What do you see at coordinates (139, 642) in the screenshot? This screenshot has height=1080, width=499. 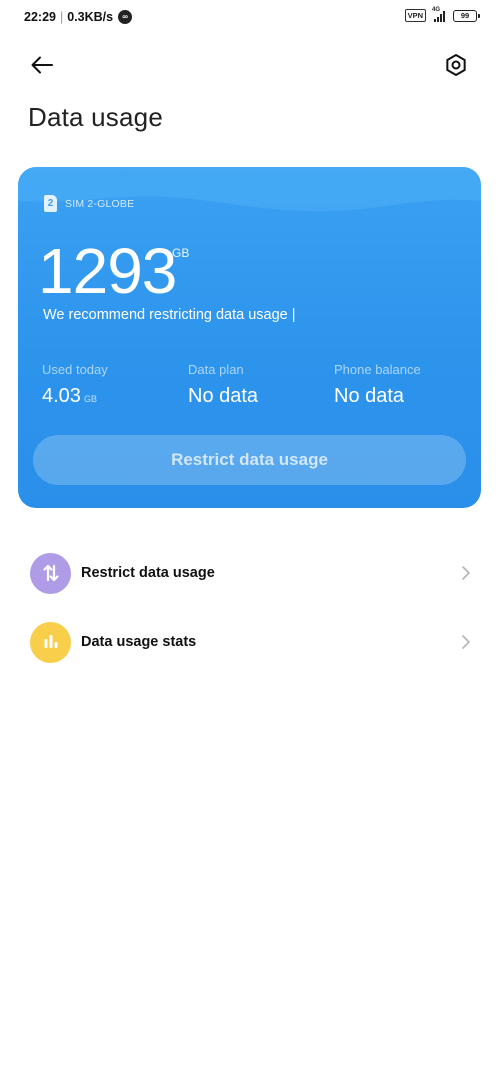 I see `menu-item-label: Data usage stats` at bounding box center [139, 642].